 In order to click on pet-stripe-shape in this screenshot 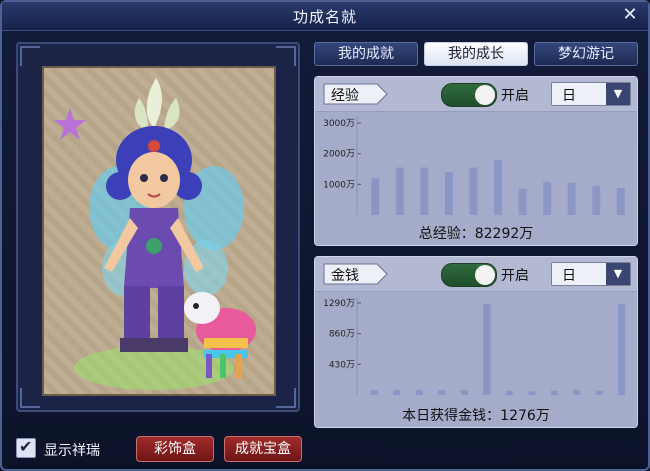, I will do `click(226, 343)`.